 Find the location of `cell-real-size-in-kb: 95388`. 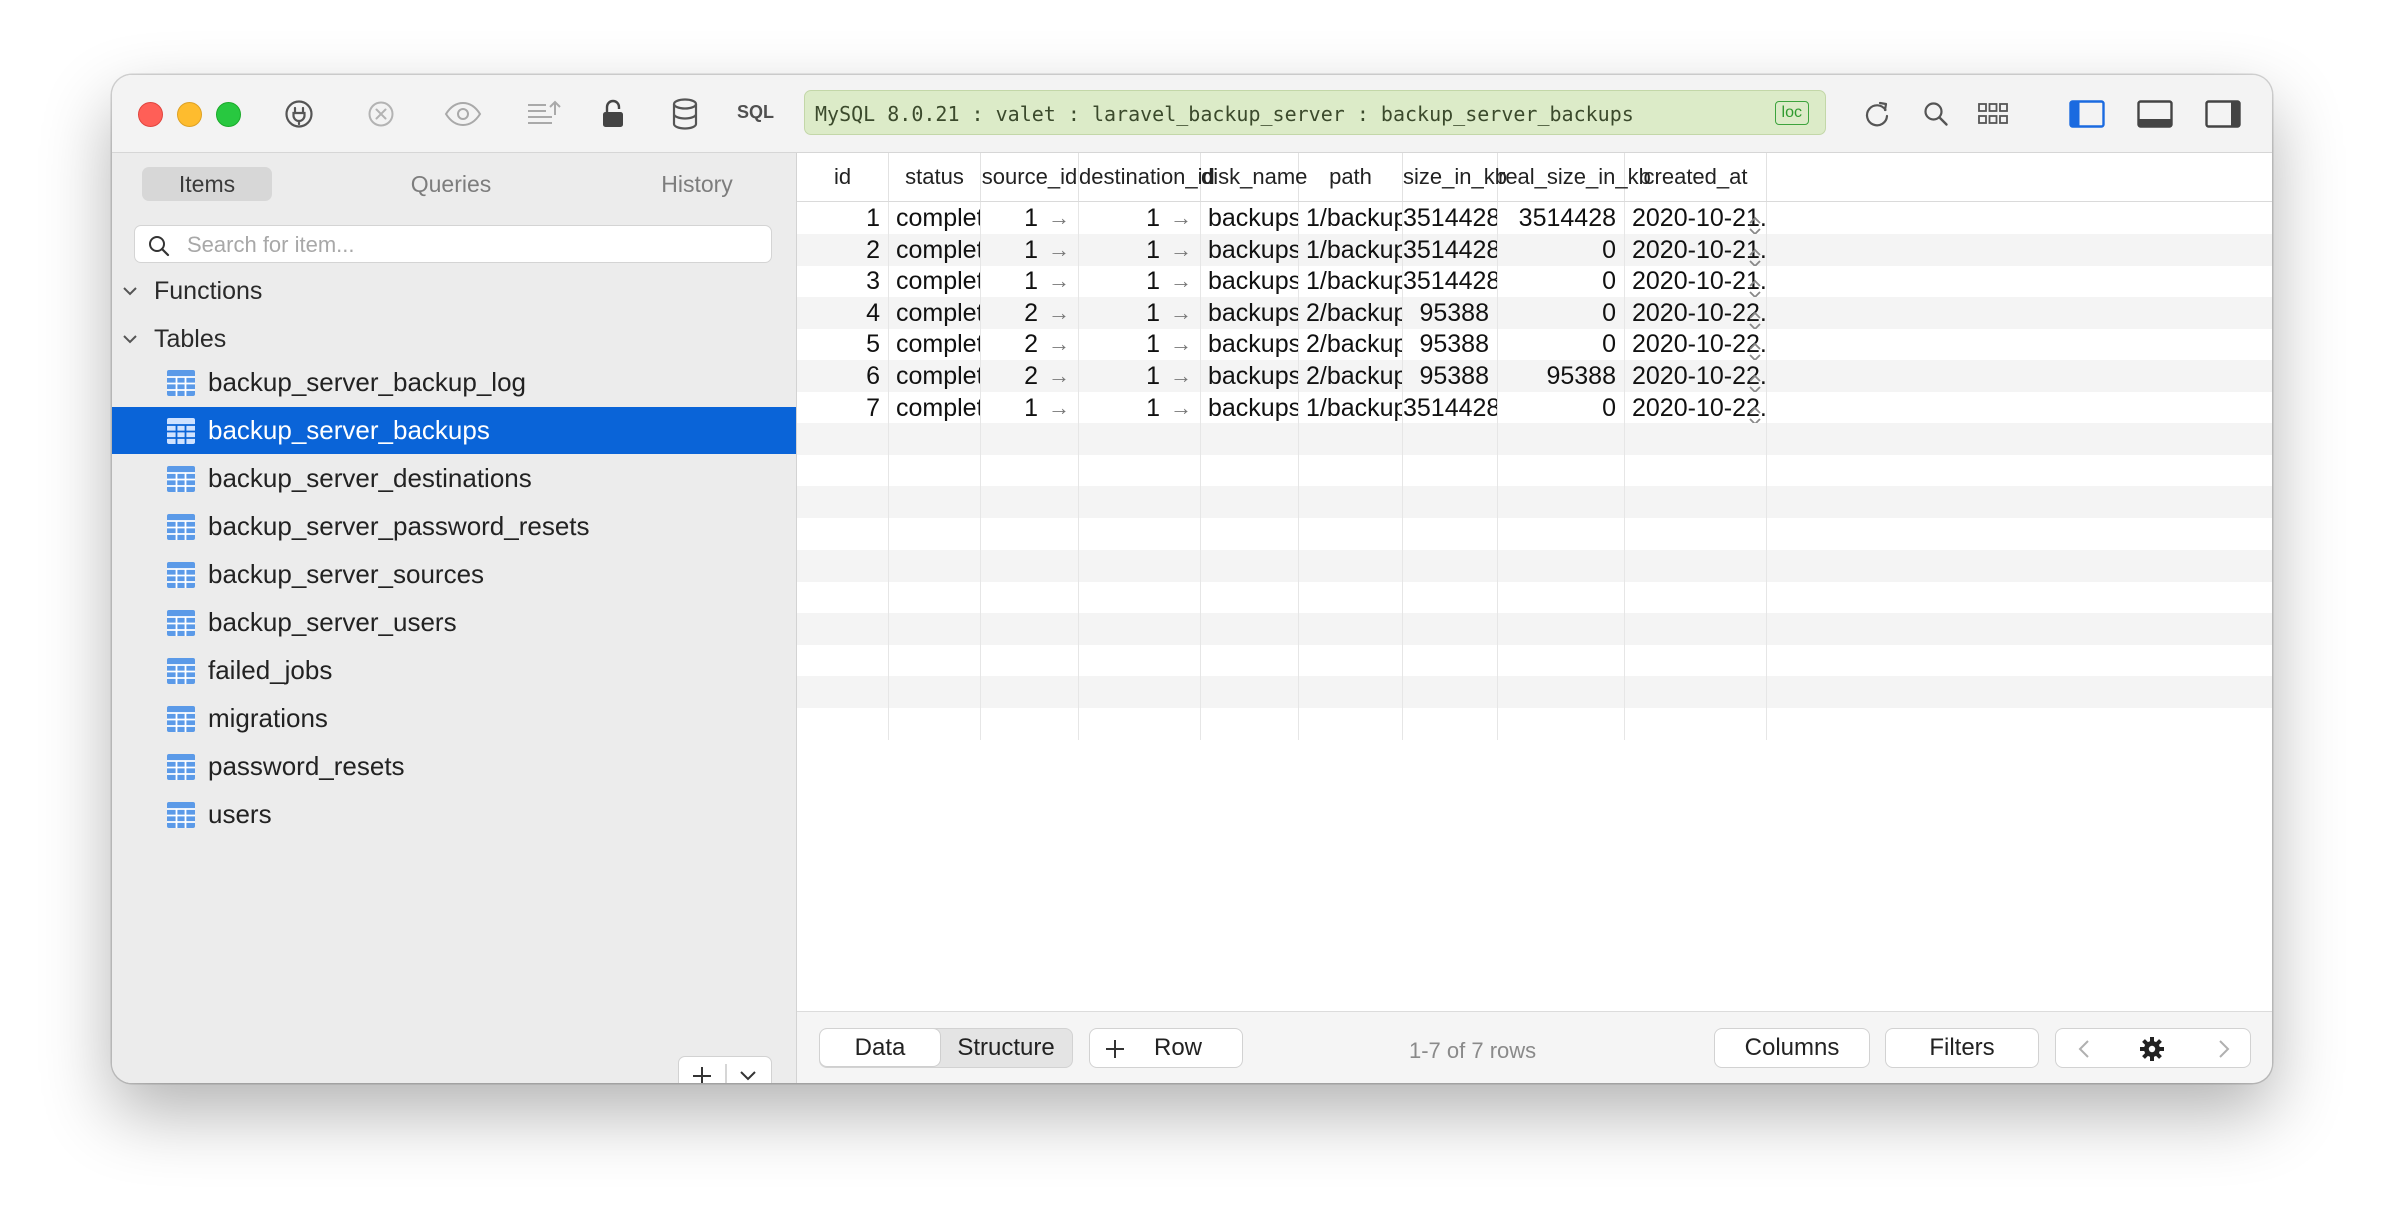

cell-real-size-in-kb: 95388 is located at coordinates (1561, 376).